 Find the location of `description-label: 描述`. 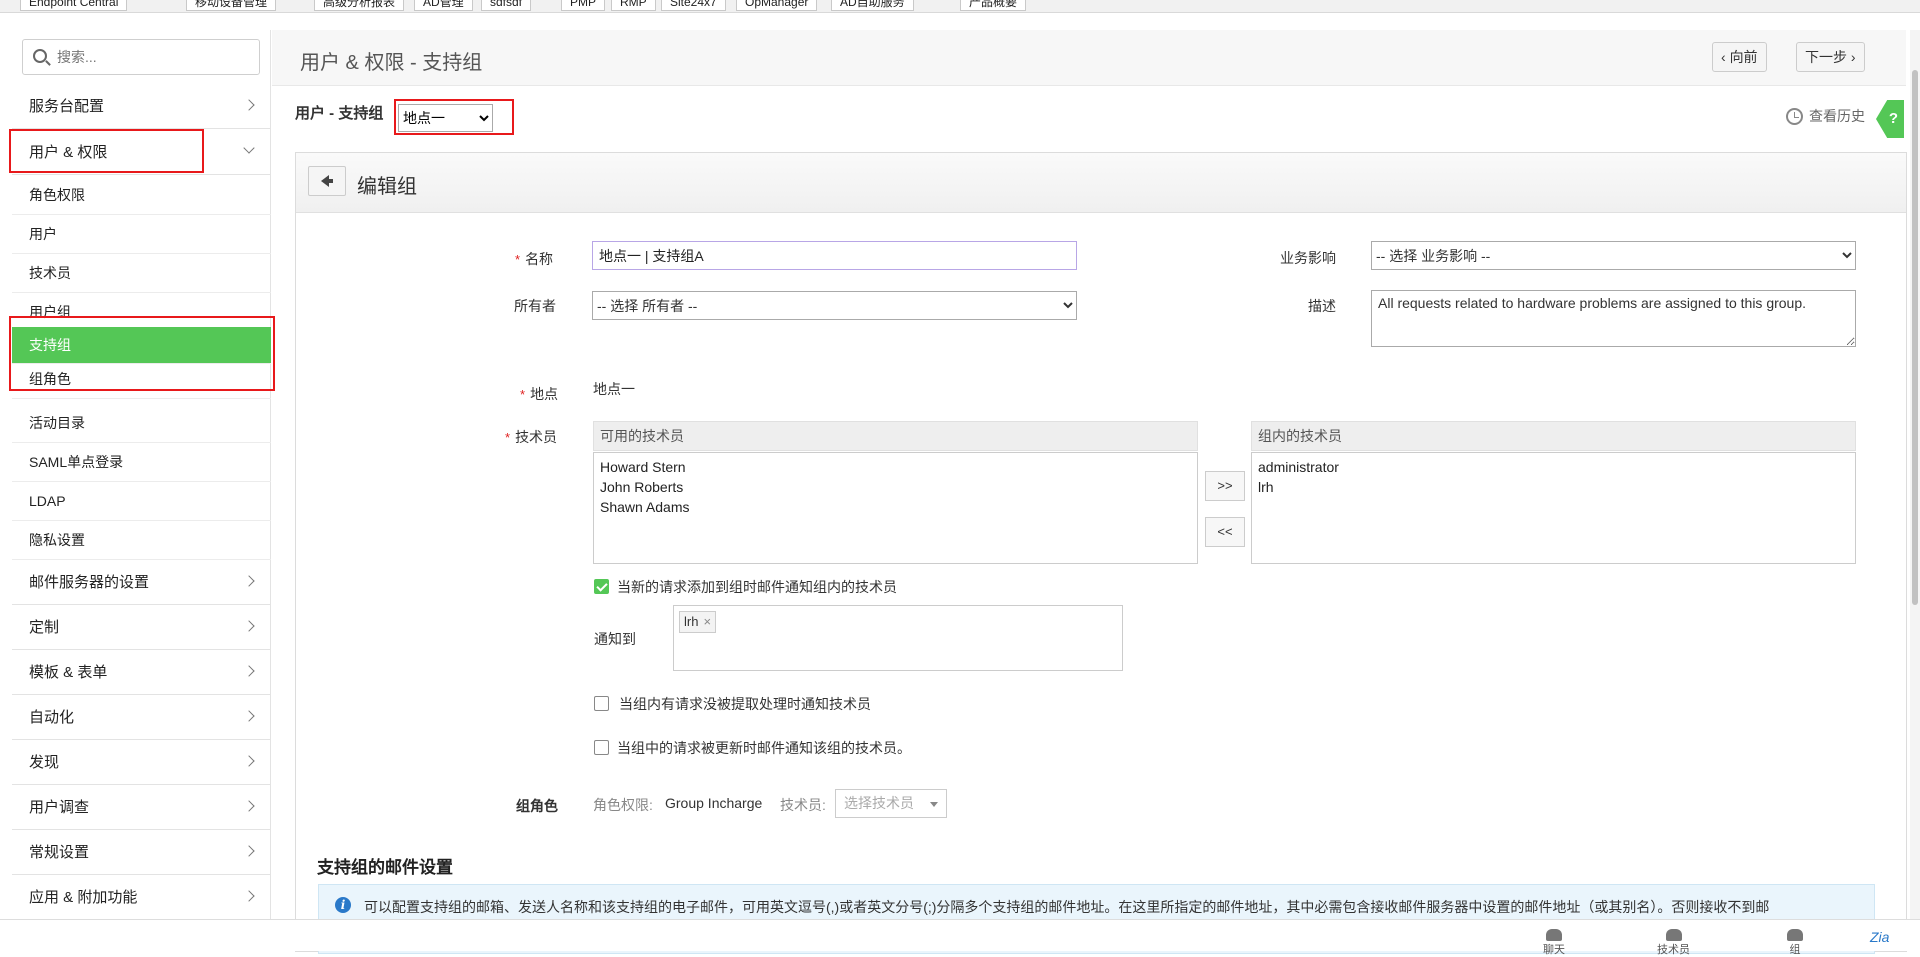

description-label: 描述 is located at coordinates (1322, 306).